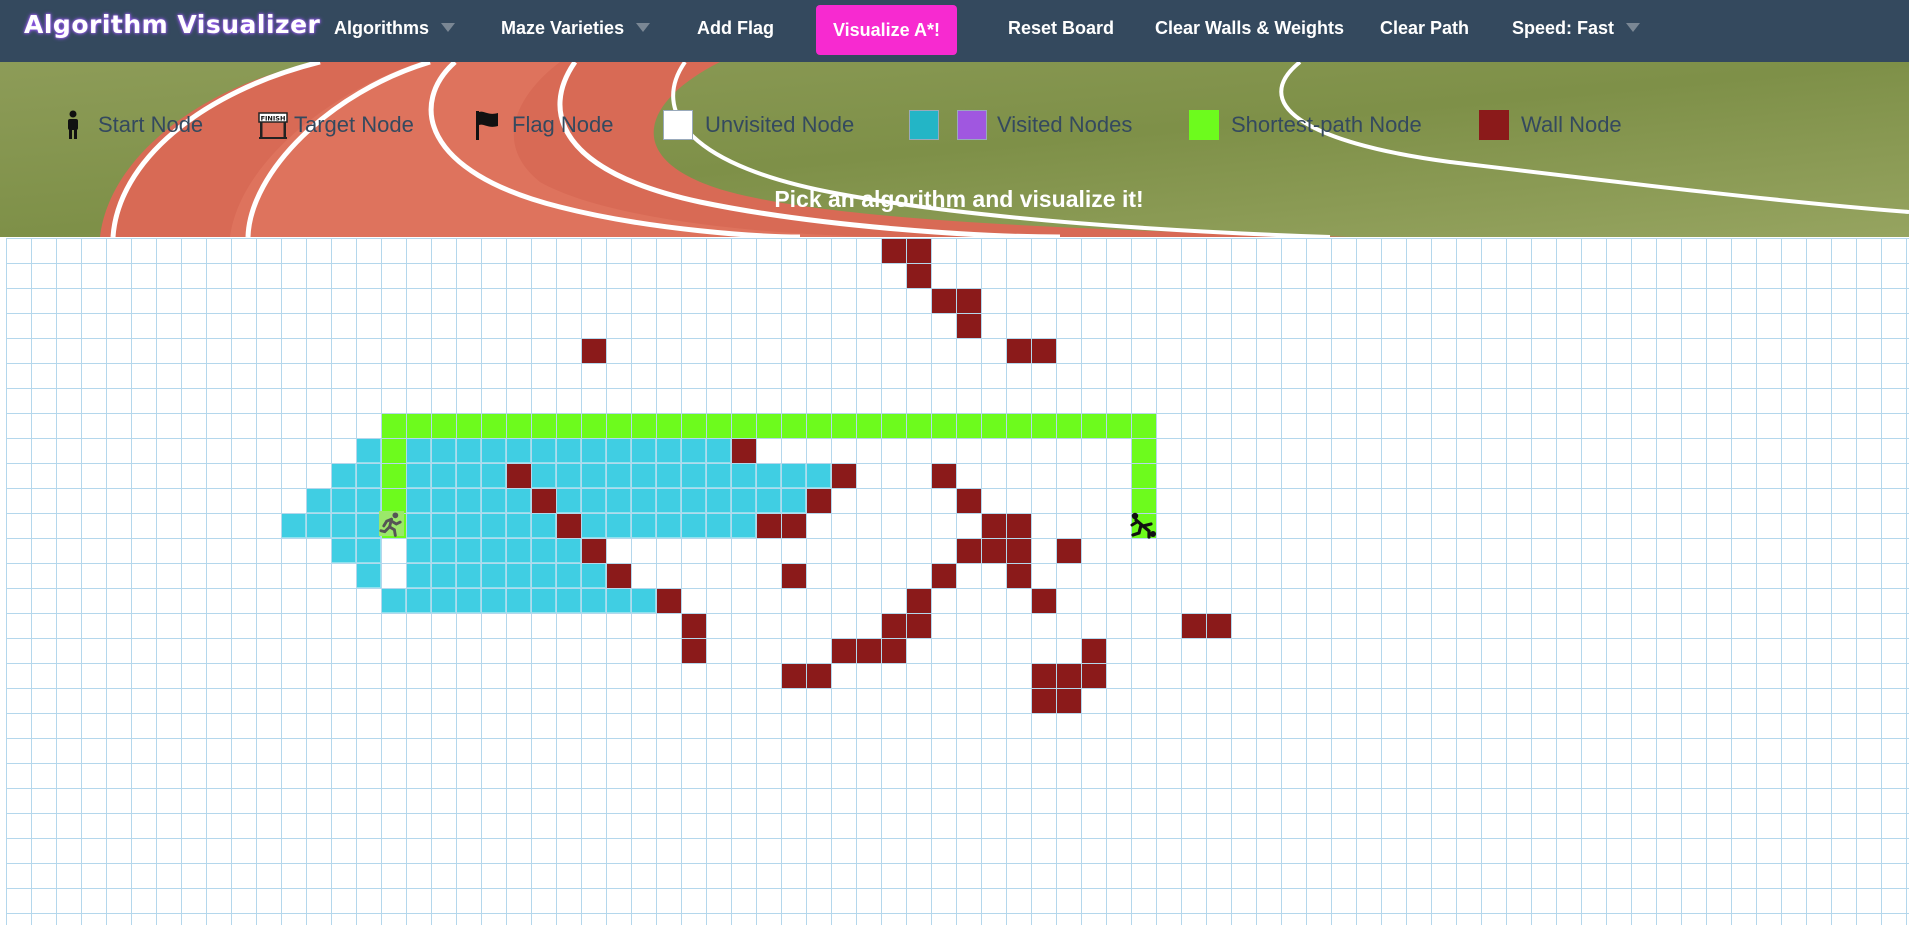 The height and width of the screenshot is (925, 1909). I want to click on maze-varieties-label: Maze Varieties, so click(563, 28).